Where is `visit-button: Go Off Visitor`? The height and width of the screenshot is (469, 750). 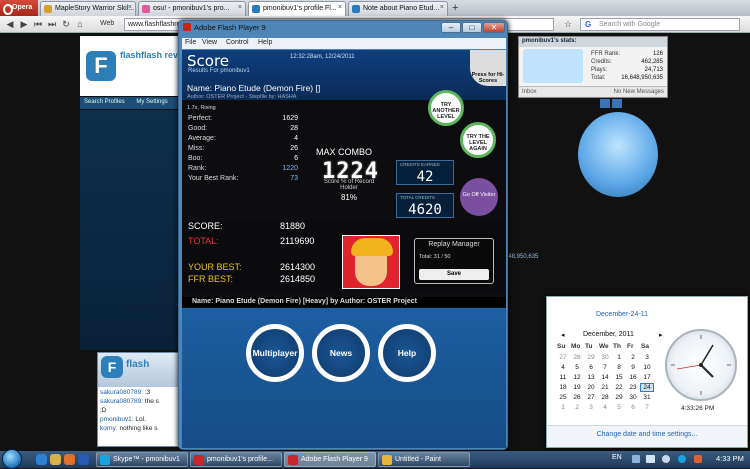
visit-button: Go Off Visitor is located at coordinates (479, 197).